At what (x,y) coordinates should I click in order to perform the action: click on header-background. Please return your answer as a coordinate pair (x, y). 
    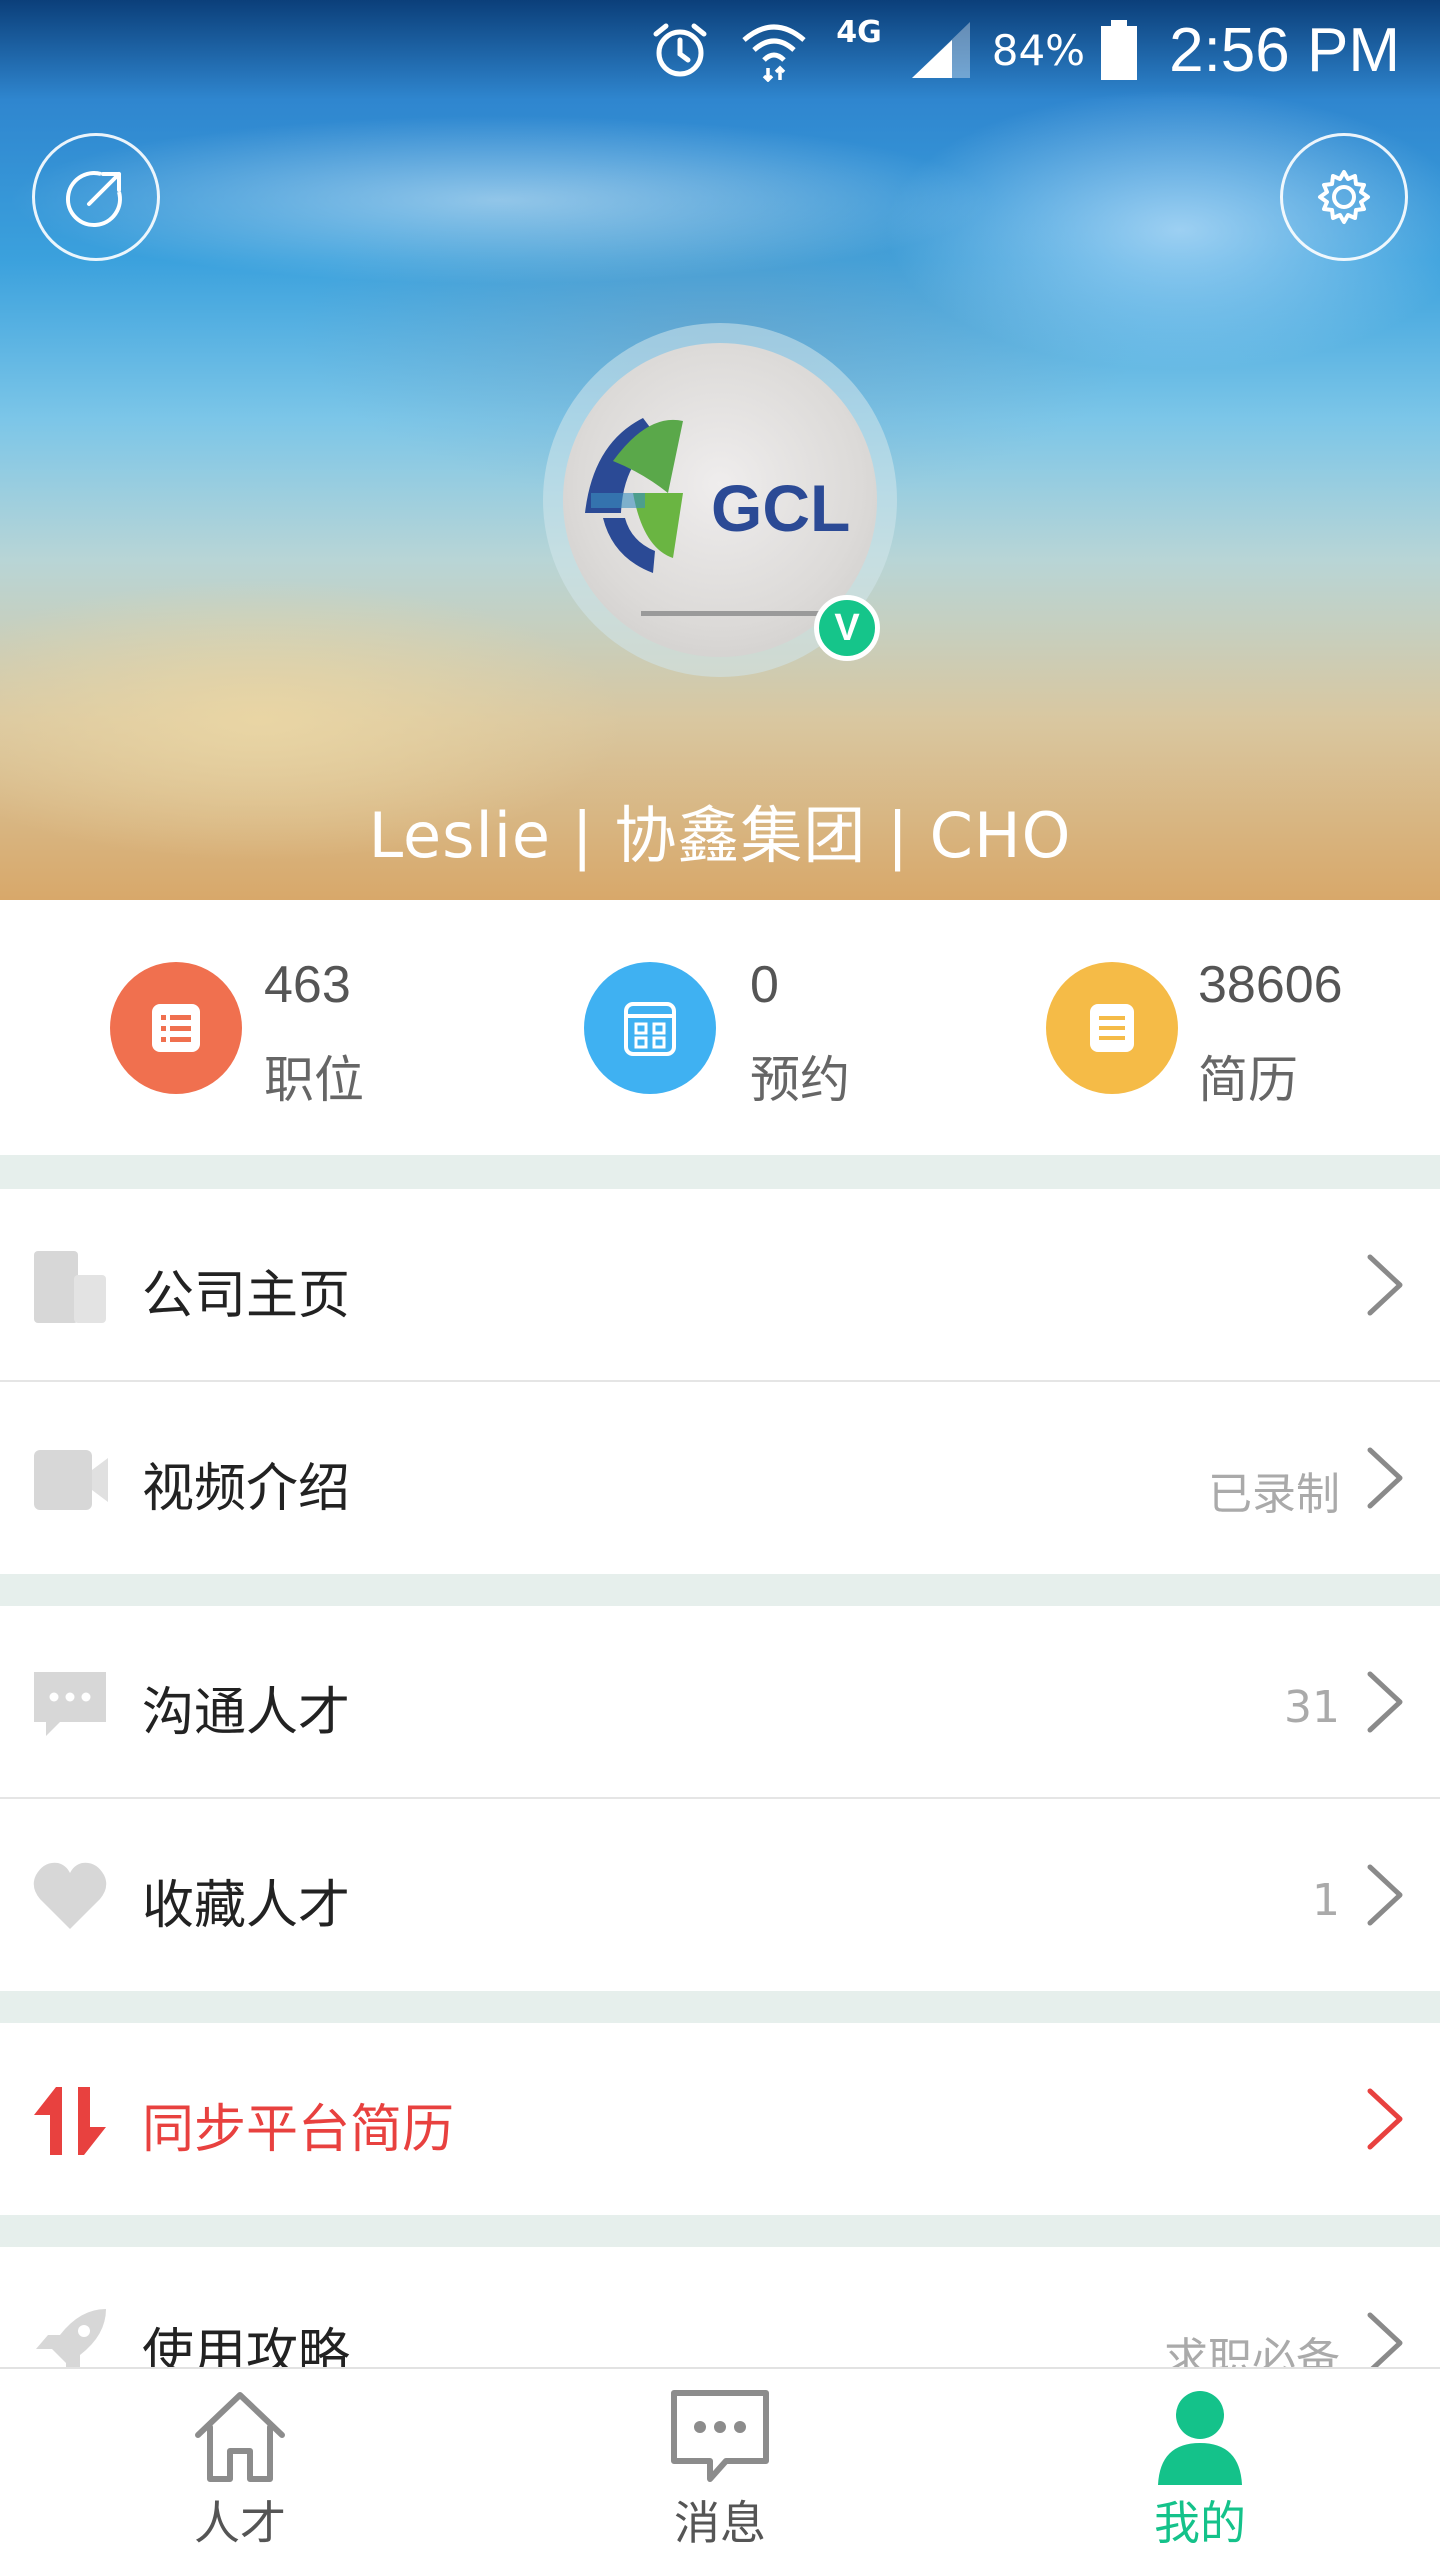
    Looking at the image, I should click on (720, 200).